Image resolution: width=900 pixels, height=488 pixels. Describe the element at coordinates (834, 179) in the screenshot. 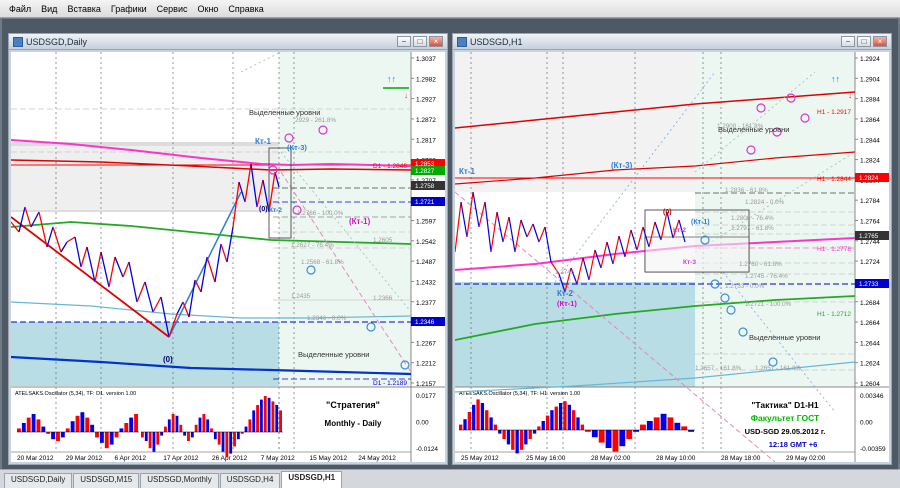

I see `level-label: H1 - 1.2844` at that location.